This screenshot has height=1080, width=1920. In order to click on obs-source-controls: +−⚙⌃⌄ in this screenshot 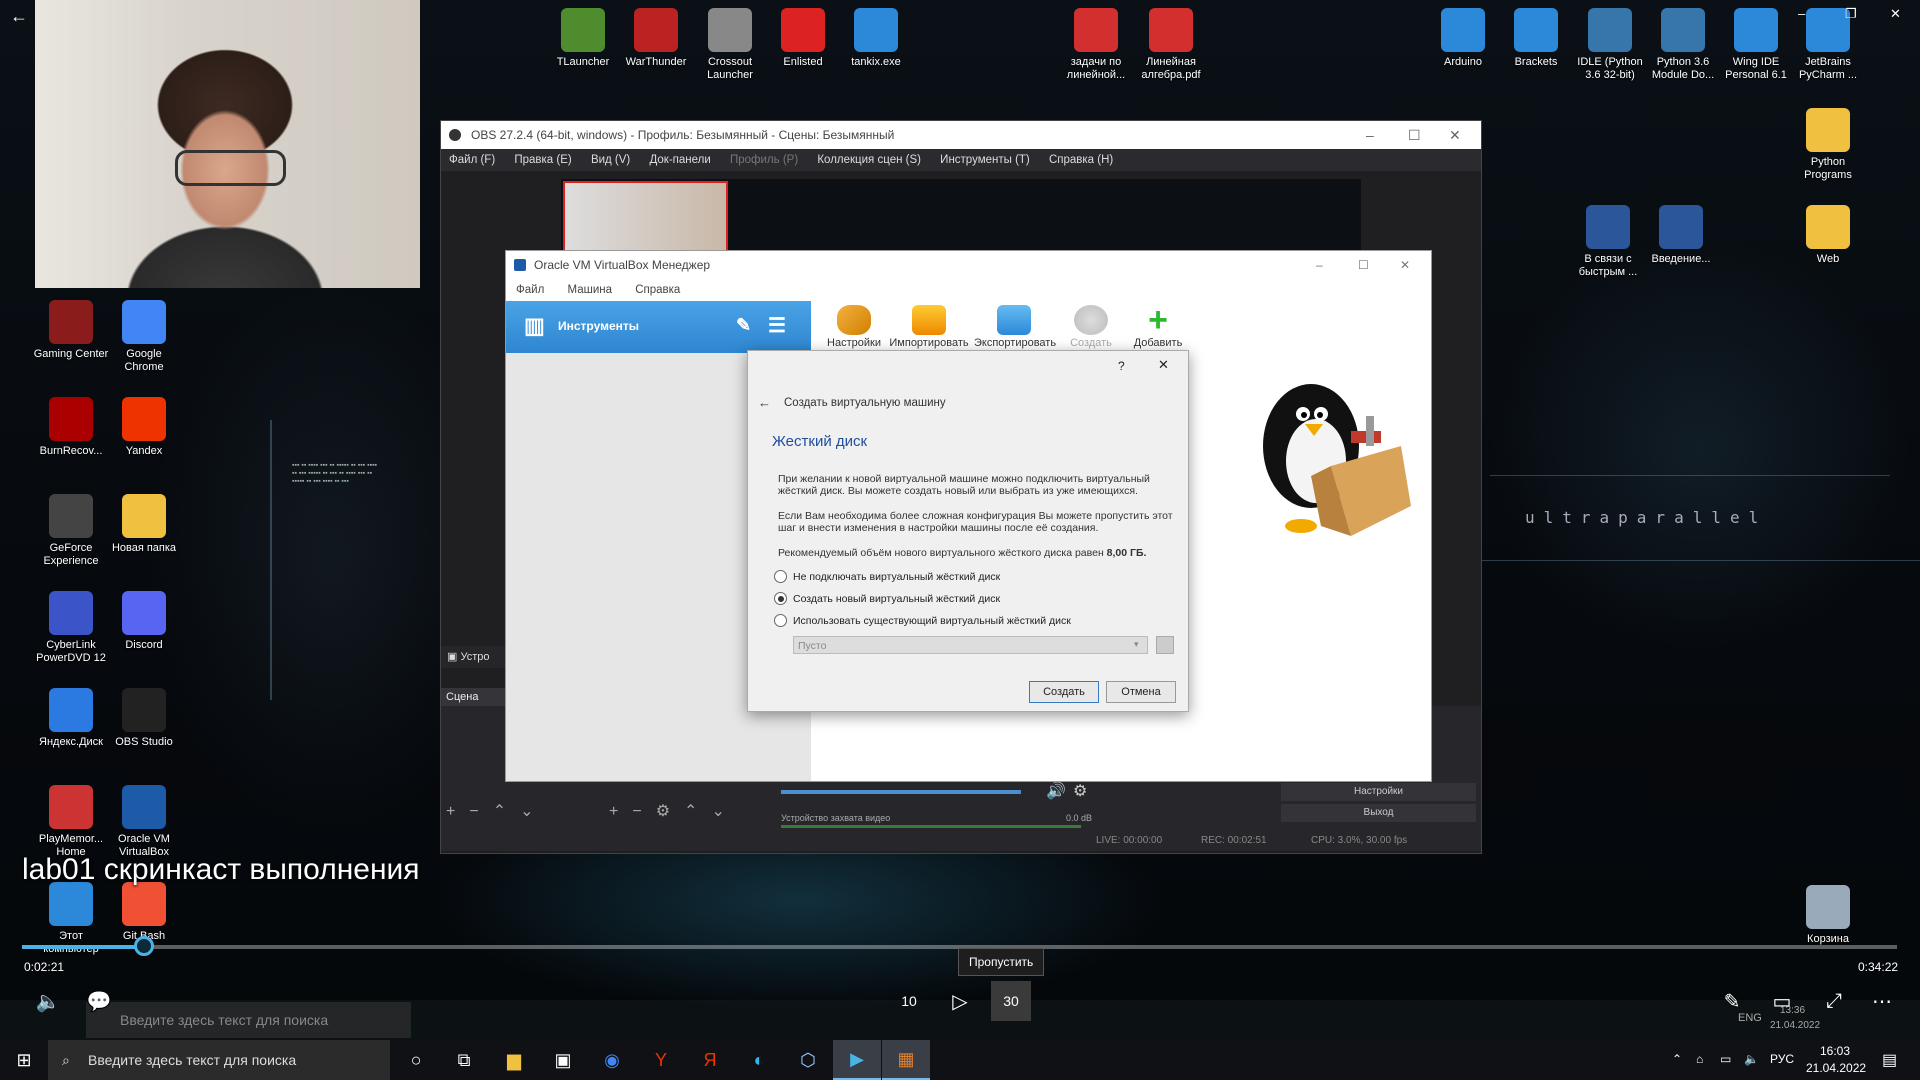, I will do `click(674, 811)`.